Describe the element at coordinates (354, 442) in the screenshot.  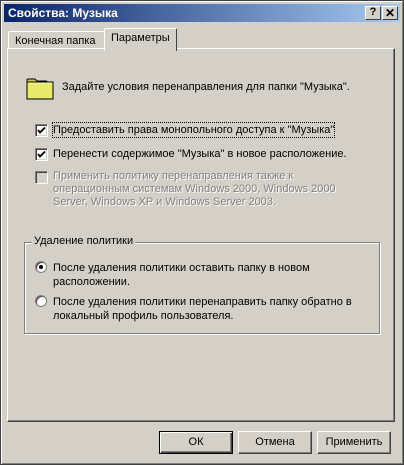
I see `apply-button: Применить` at that location.